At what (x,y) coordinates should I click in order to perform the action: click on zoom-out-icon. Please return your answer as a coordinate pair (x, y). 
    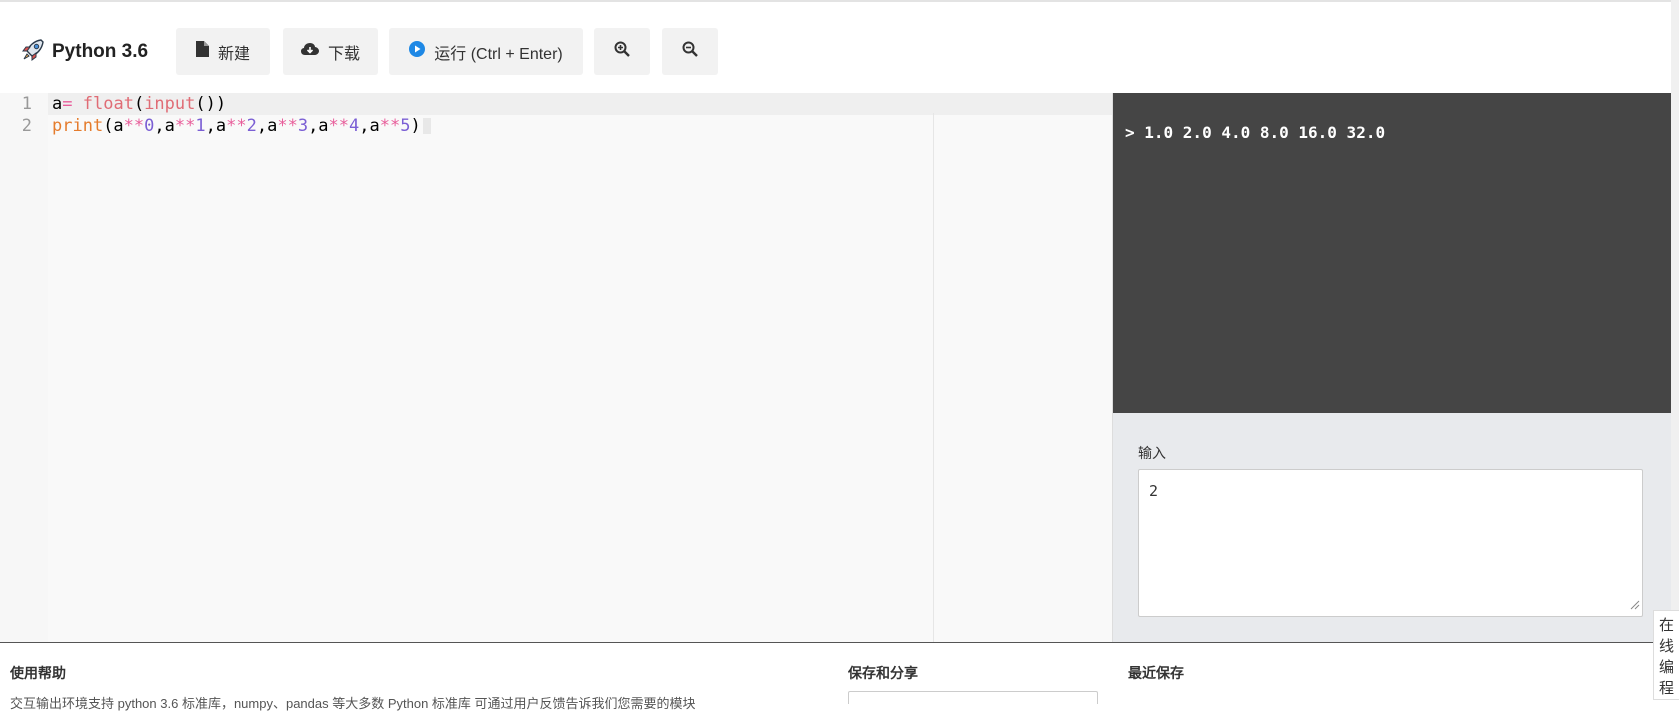
    Looking at the image, I should click on (690, 51).